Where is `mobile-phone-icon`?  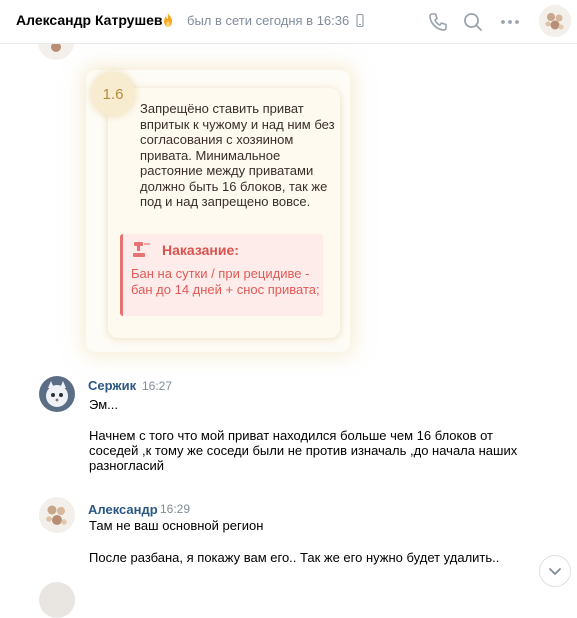 mobile-phone-icon is located at coordinates (360, 20).